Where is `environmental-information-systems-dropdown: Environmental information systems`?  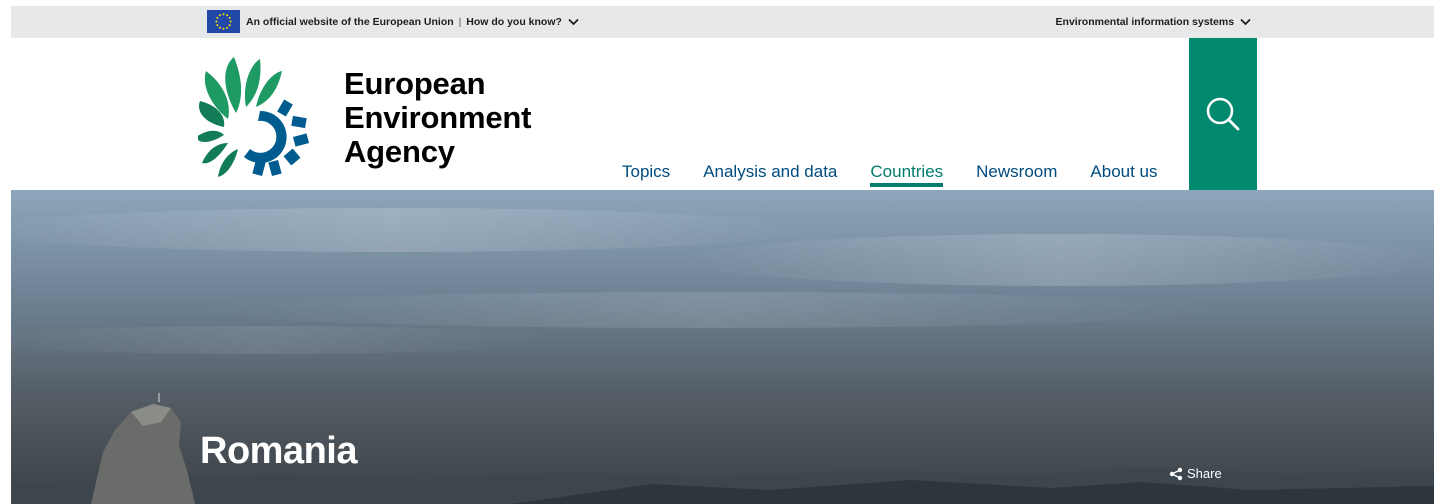
environmental-information-systems-dropdown: Environmental information systems is located at coordinates (1153, 22).